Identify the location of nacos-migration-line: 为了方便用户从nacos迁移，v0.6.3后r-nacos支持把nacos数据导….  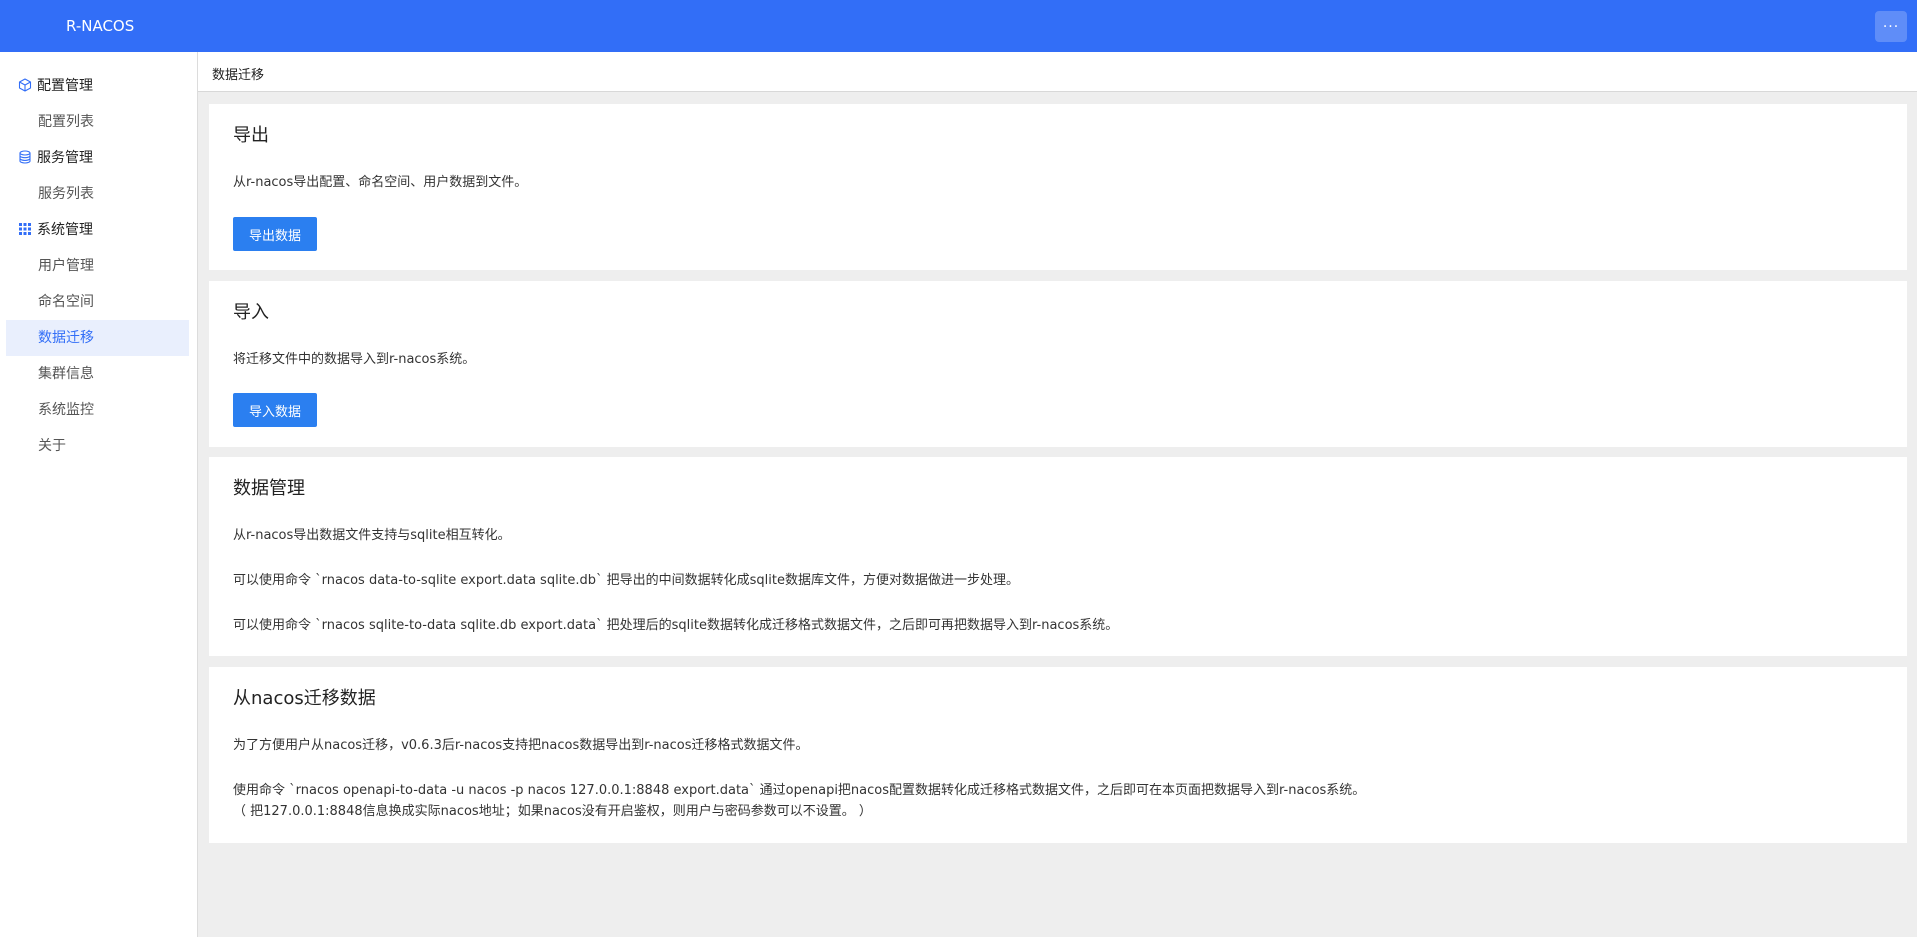
(521, 745).